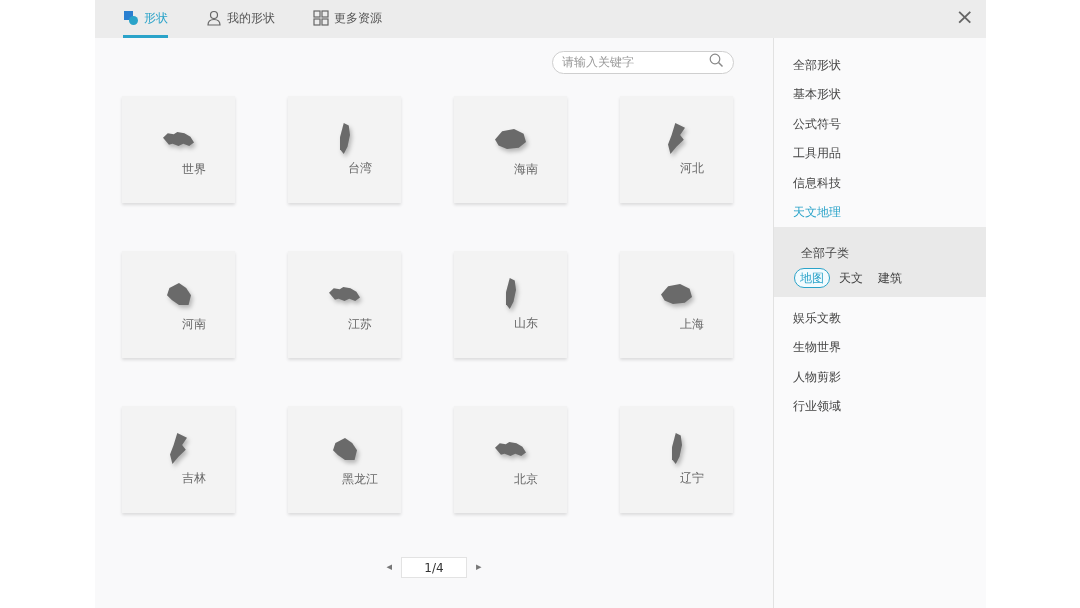  Describe the element at coordinates (178, 149) in the screenshot. I see `shape-card: 世界` at that location.